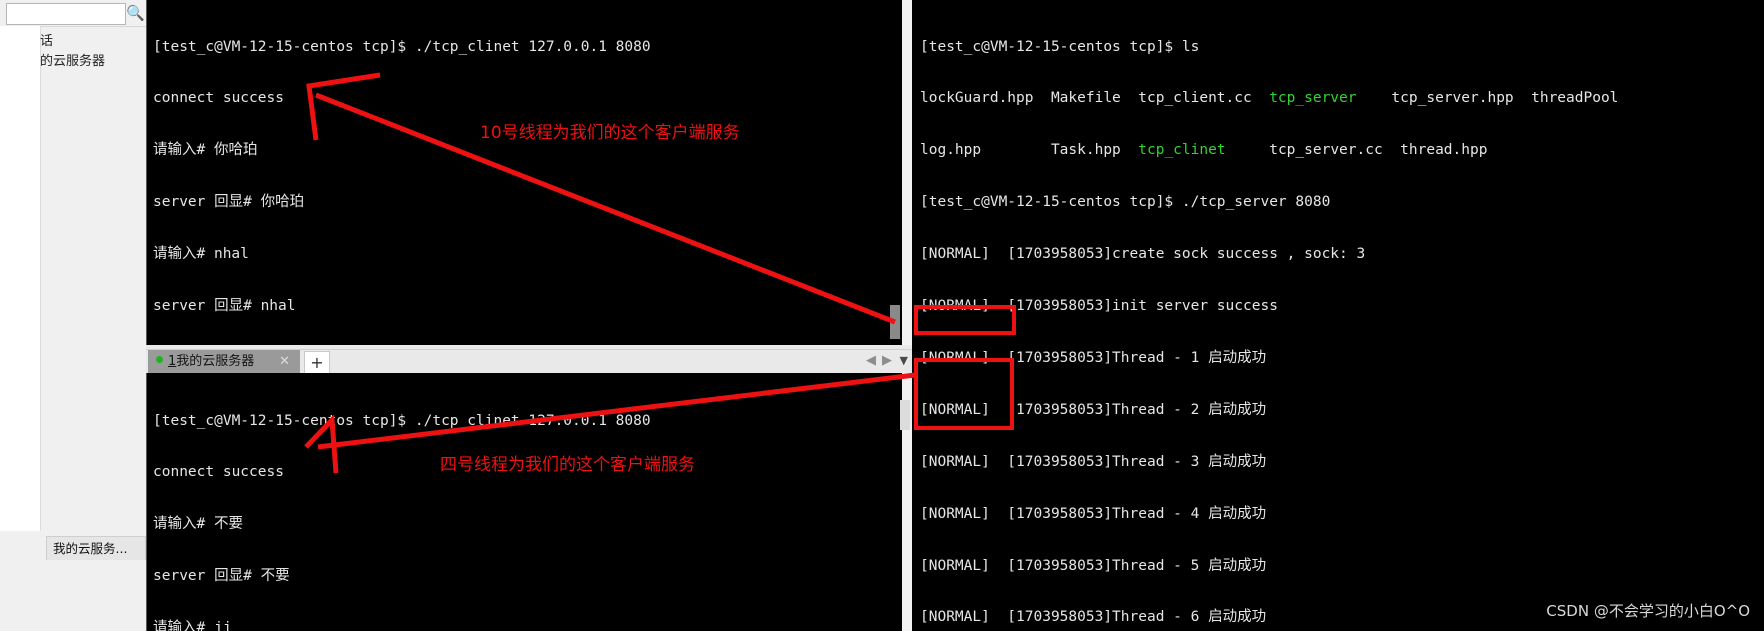  What do you see at coordinates (198, 524) in the screenshot?
I see `terminal-line: 请输入# 不要` at bounding box center [198, 524].